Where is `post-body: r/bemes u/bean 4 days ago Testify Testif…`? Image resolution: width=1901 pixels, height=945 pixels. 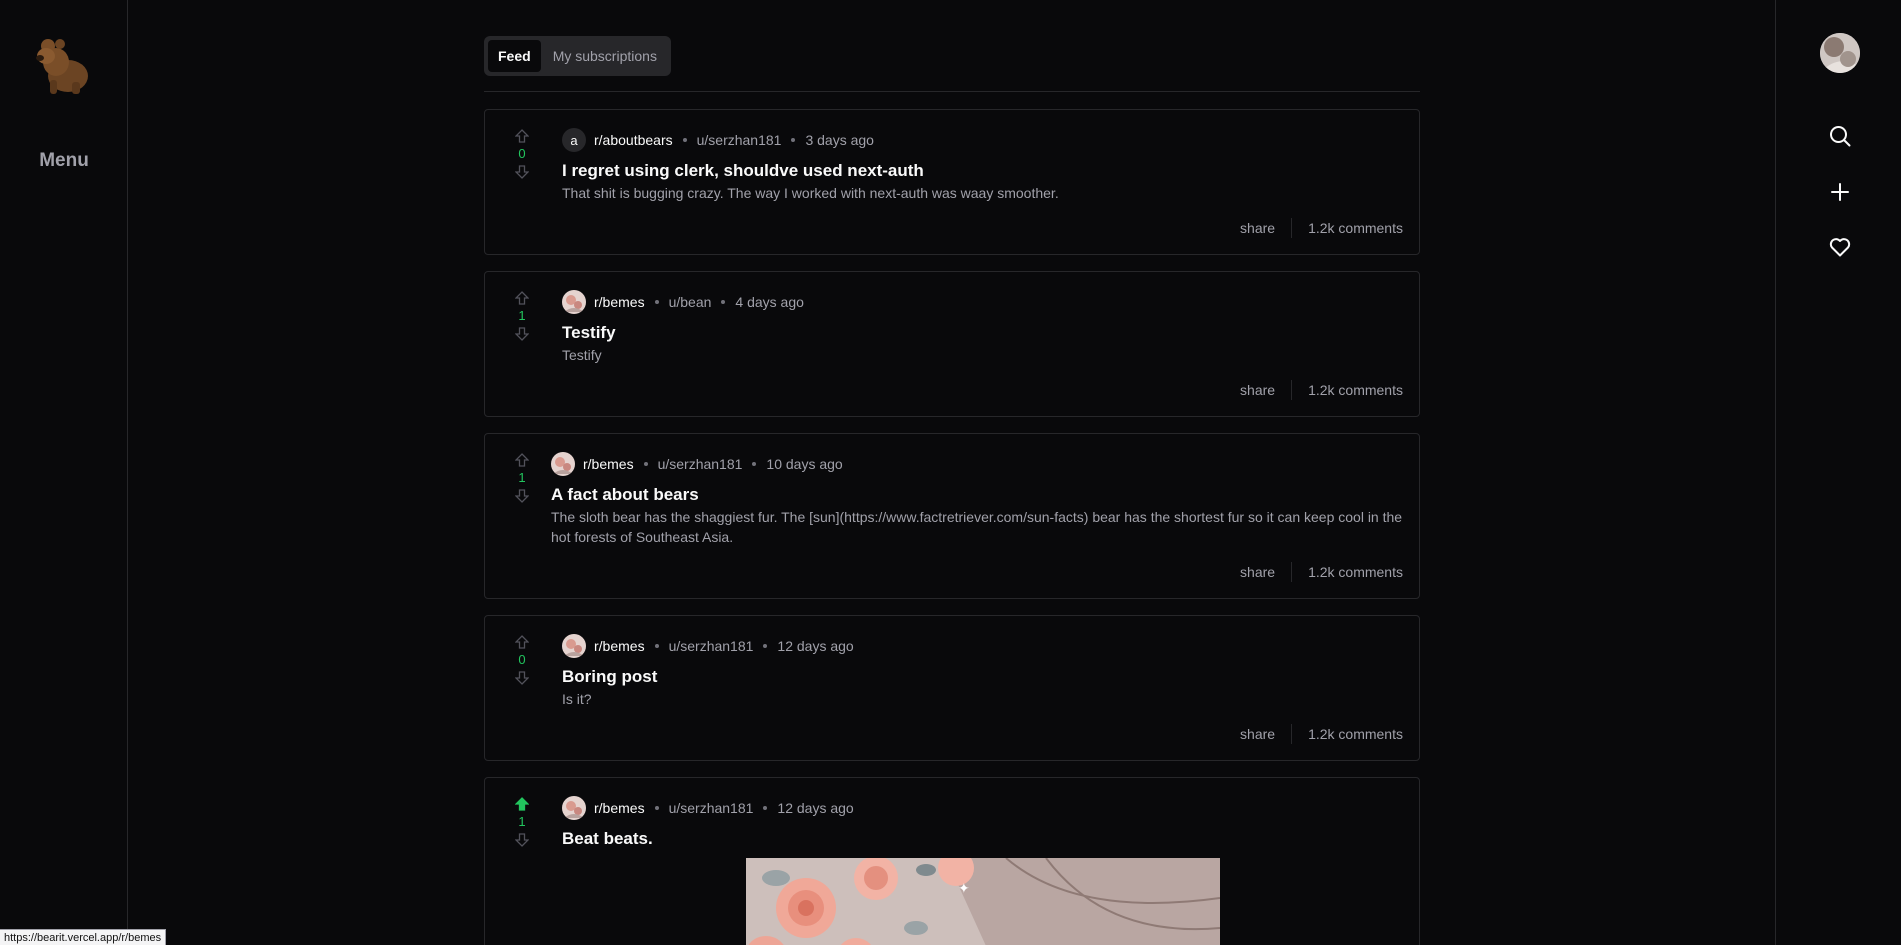 post-body: r/bemes u/bean 4 days ago Testify Testif… is located at coordinates (982, 327).